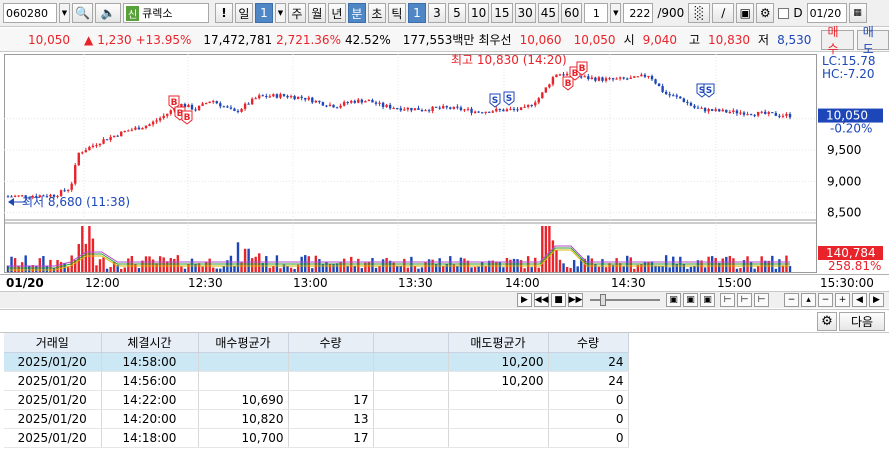 The height and width of the screenshot is (451, 889). I want to click on floppy-icon: ▣, so click(745, 13).